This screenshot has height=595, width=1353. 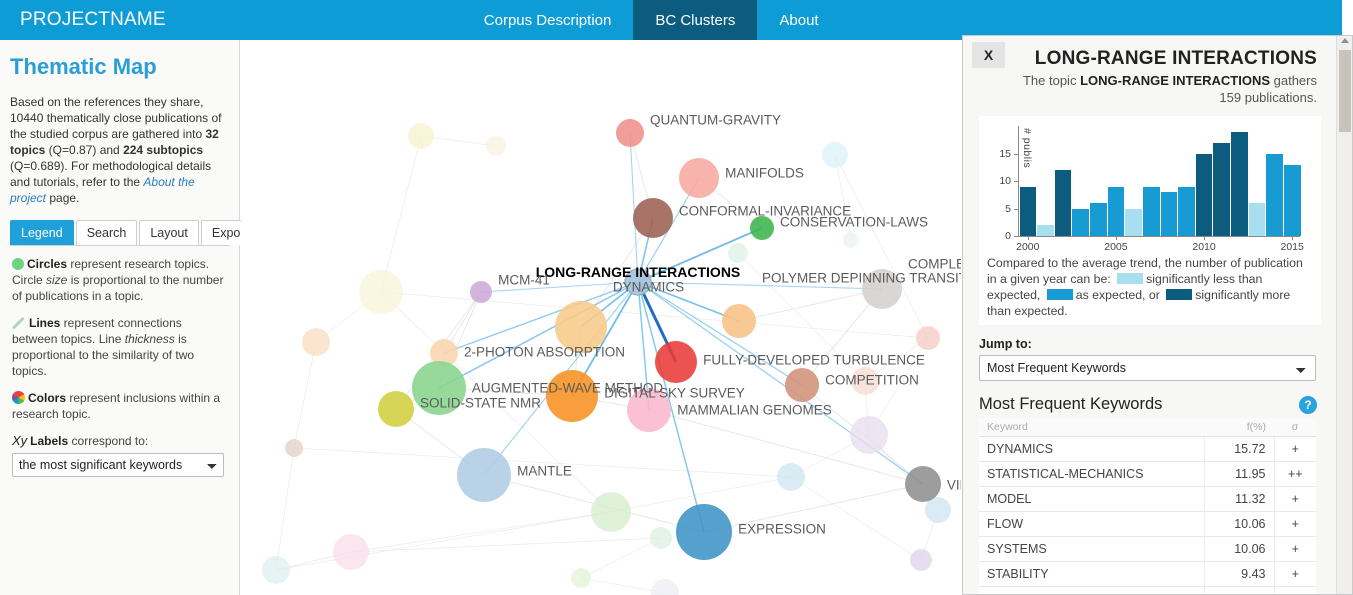 What do you see at coordinates (762, 228) in the screenshot?
I see `graph-node-conservation-laws` at bounding box center [762, 228].